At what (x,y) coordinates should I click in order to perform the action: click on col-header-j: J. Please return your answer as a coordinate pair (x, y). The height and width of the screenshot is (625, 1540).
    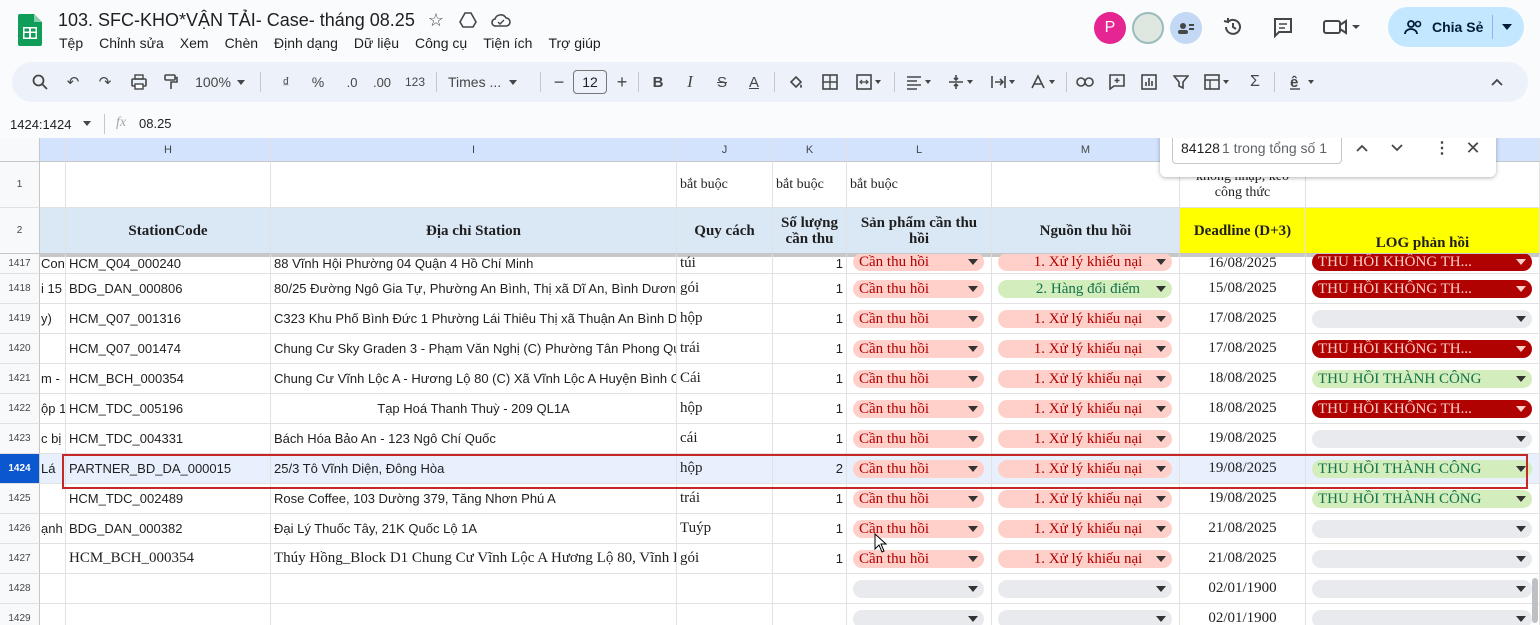
    Looking at the image, I should click on (725, 150).